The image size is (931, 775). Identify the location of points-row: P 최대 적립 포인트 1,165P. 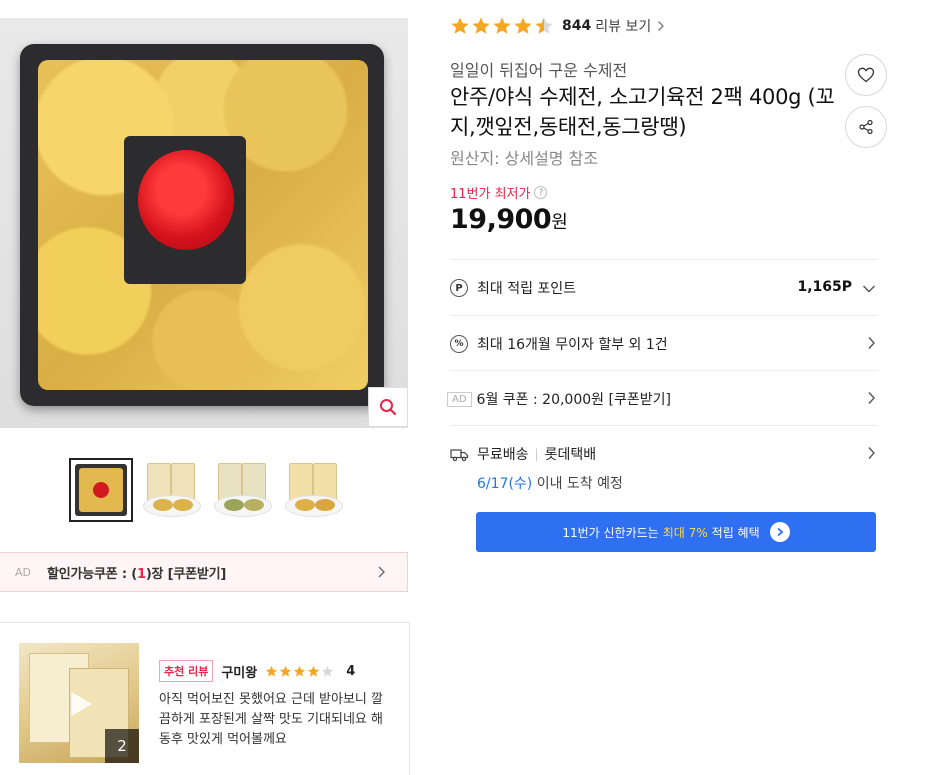
(664, 287).